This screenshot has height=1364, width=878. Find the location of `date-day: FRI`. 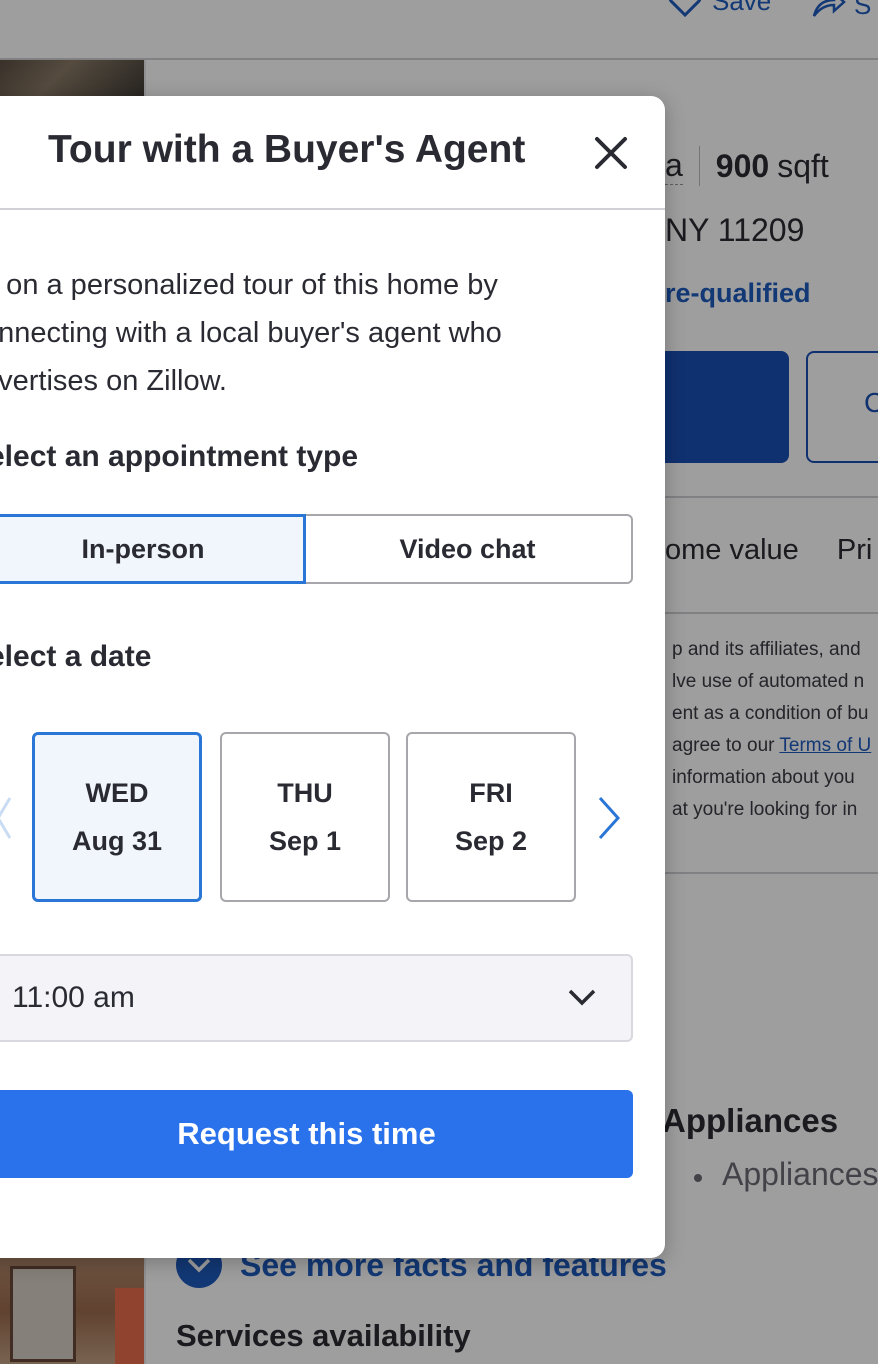

date-day: FRI is located at coordinates (491, 793).